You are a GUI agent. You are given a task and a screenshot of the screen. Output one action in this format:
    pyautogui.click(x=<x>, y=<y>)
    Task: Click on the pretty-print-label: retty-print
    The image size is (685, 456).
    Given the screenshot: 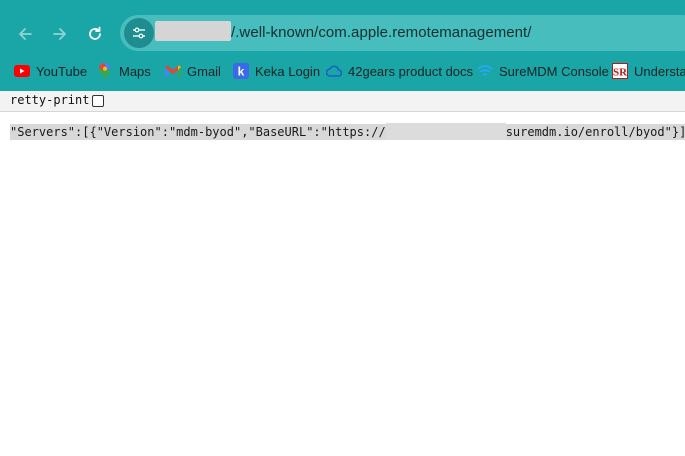 What is the action you would take?
    pyautogui.click(x=50, y=100)
    